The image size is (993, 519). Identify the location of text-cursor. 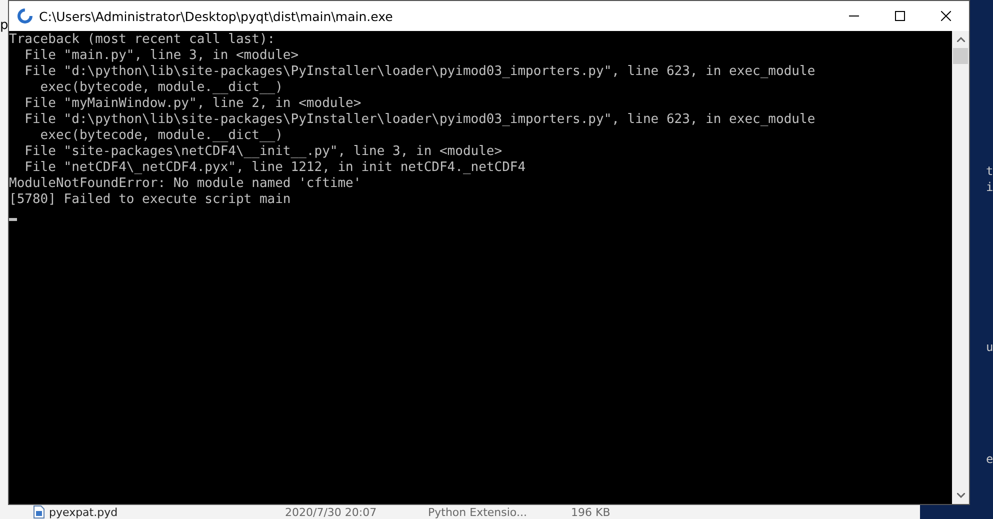
(13, 219).